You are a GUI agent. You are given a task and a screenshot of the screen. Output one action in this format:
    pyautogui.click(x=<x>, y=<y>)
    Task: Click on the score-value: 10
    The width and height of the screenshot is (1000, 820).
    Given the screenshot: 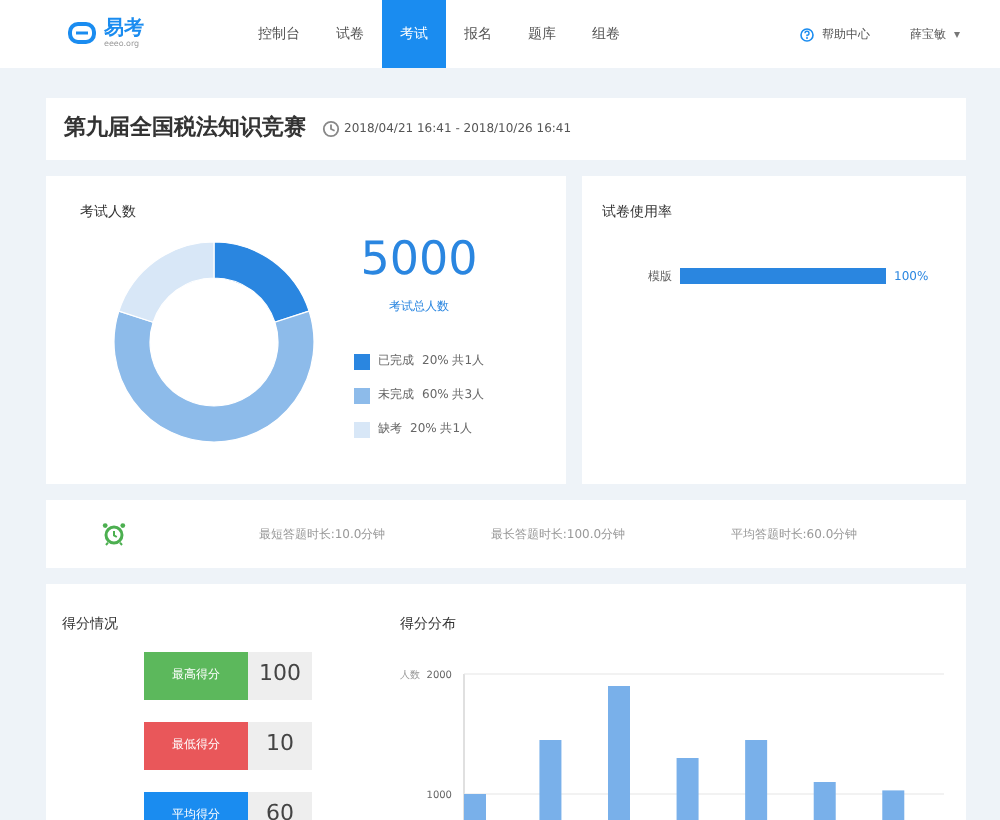 What is the action you would take?
    pyautogui.click(x=280, y=745)
    